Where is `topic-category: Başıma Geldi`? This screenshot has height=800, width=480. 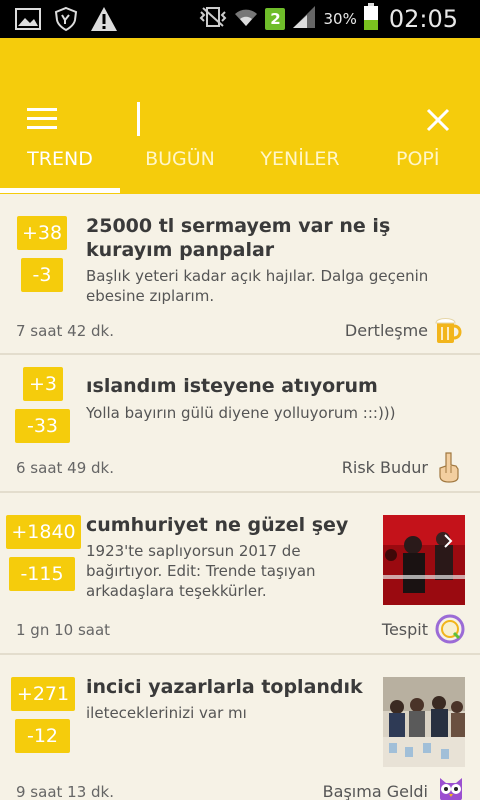
topic-category: Başıma Geldi is located at coordinates (375, 791).